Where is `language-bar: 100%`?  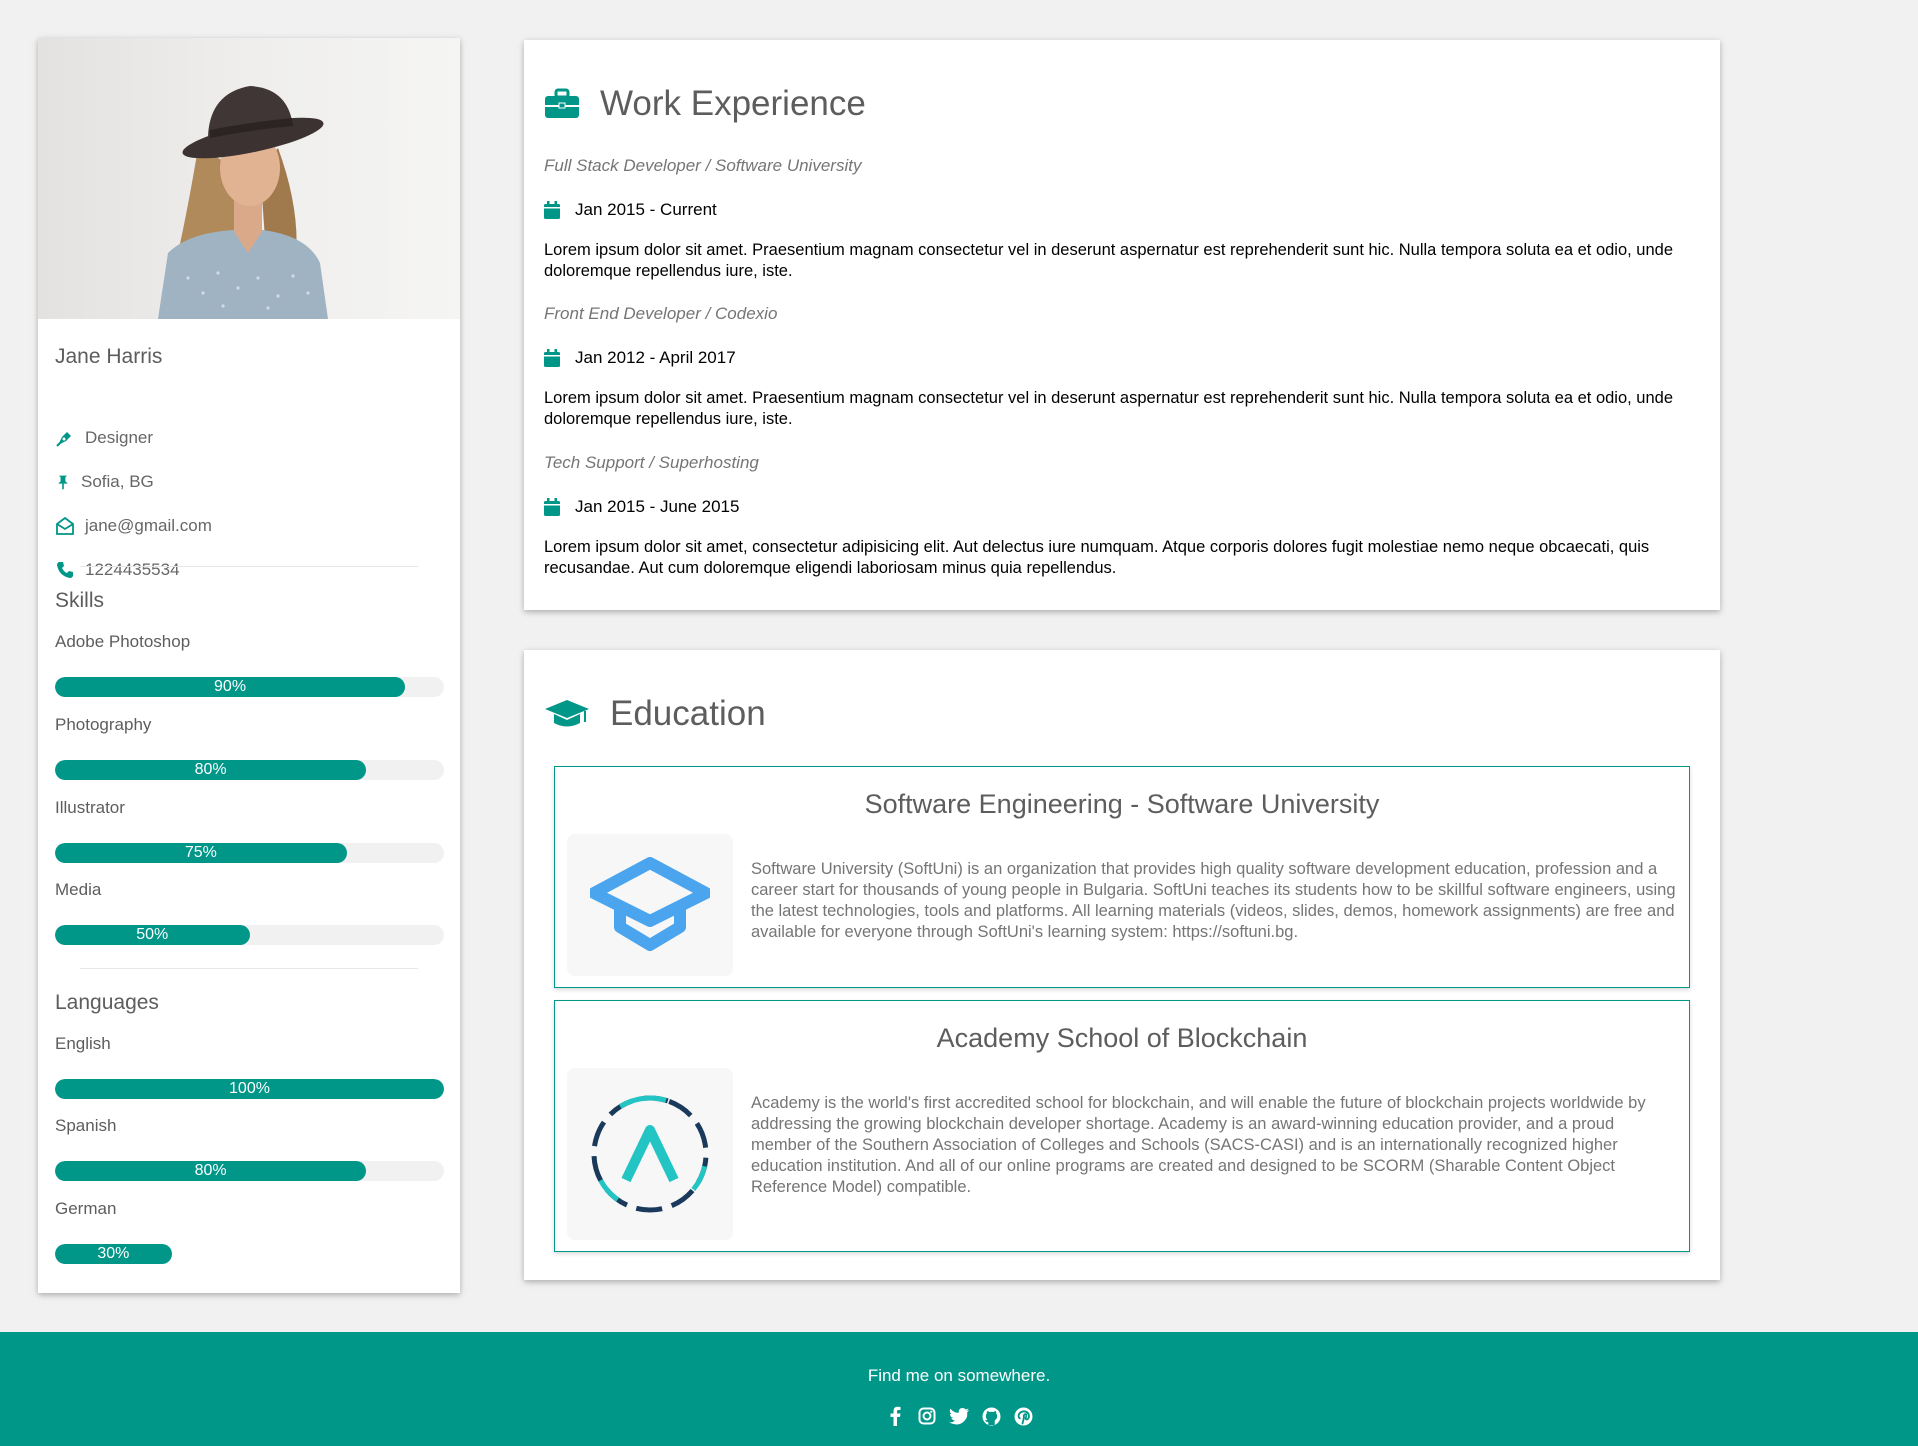 language-bar: 100% is located at coordinates (249, 1089).